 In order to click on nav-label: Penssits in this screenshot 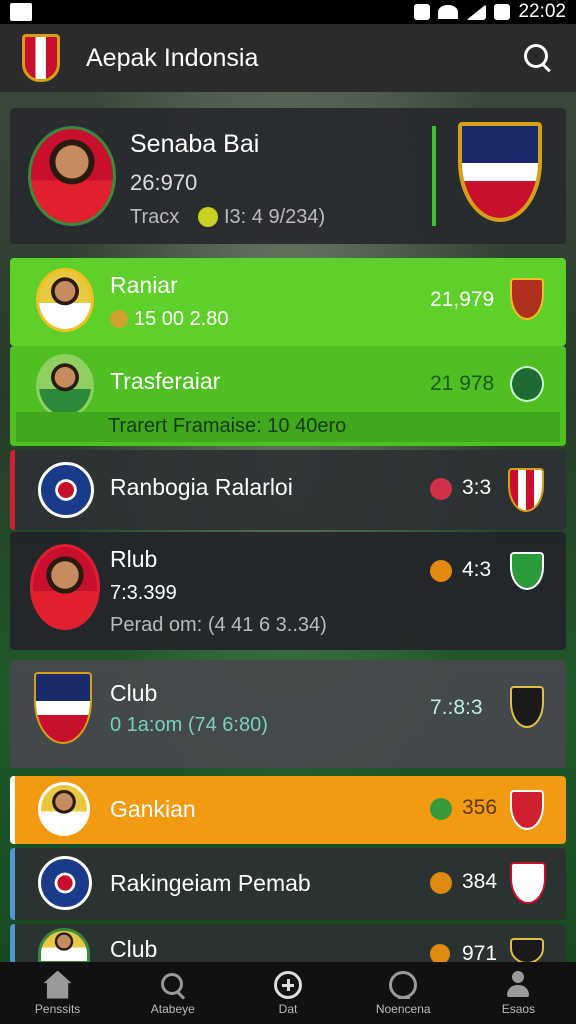, I will do `click(57, 1008)`.